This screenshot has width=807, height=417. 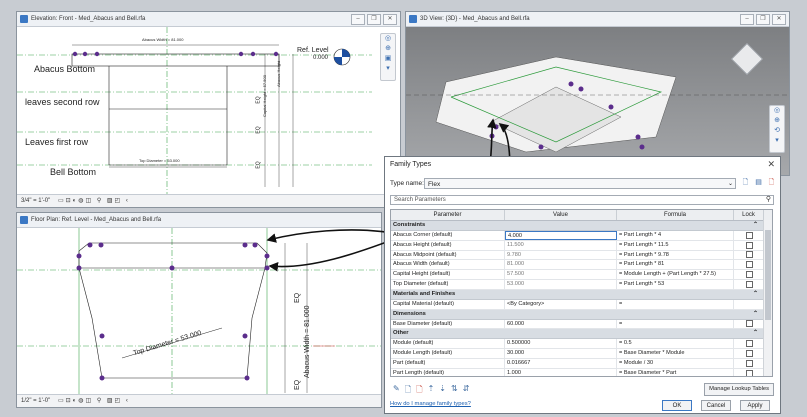 I want to click on parameter-value: 11.500, so click(x=561, y=245).